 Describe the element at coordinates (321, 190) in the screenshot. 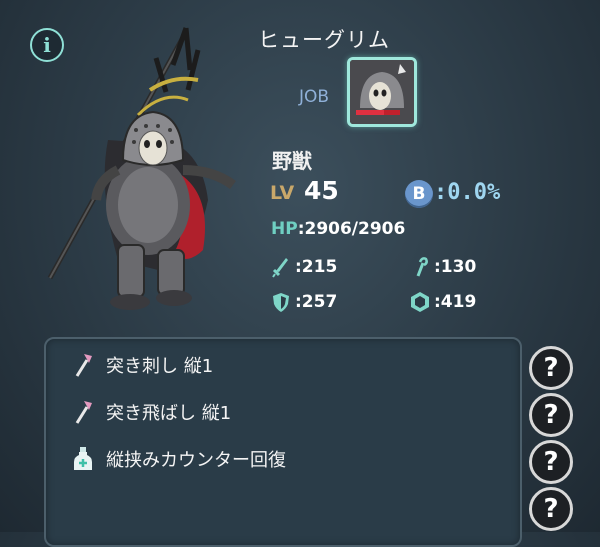

I see `level-value: 45` at that location.